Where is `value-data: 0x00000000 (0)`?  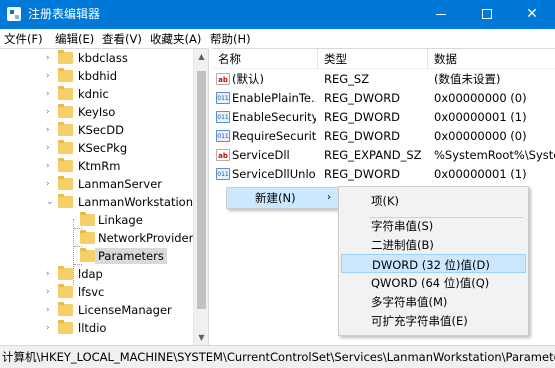 value-data: 0x00000000 (0) is located at coordinates (480, 136).